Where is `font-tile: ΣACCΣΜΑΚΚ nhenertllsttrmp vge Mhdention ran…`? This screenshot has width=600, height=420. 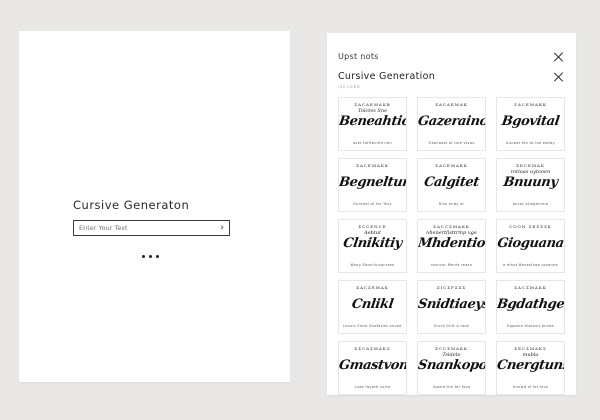 font-tile: ΣACCΣΜΑΚΚ nhenertllsttrmp vge Mhdention ran… is located at coordinates (451, 246).